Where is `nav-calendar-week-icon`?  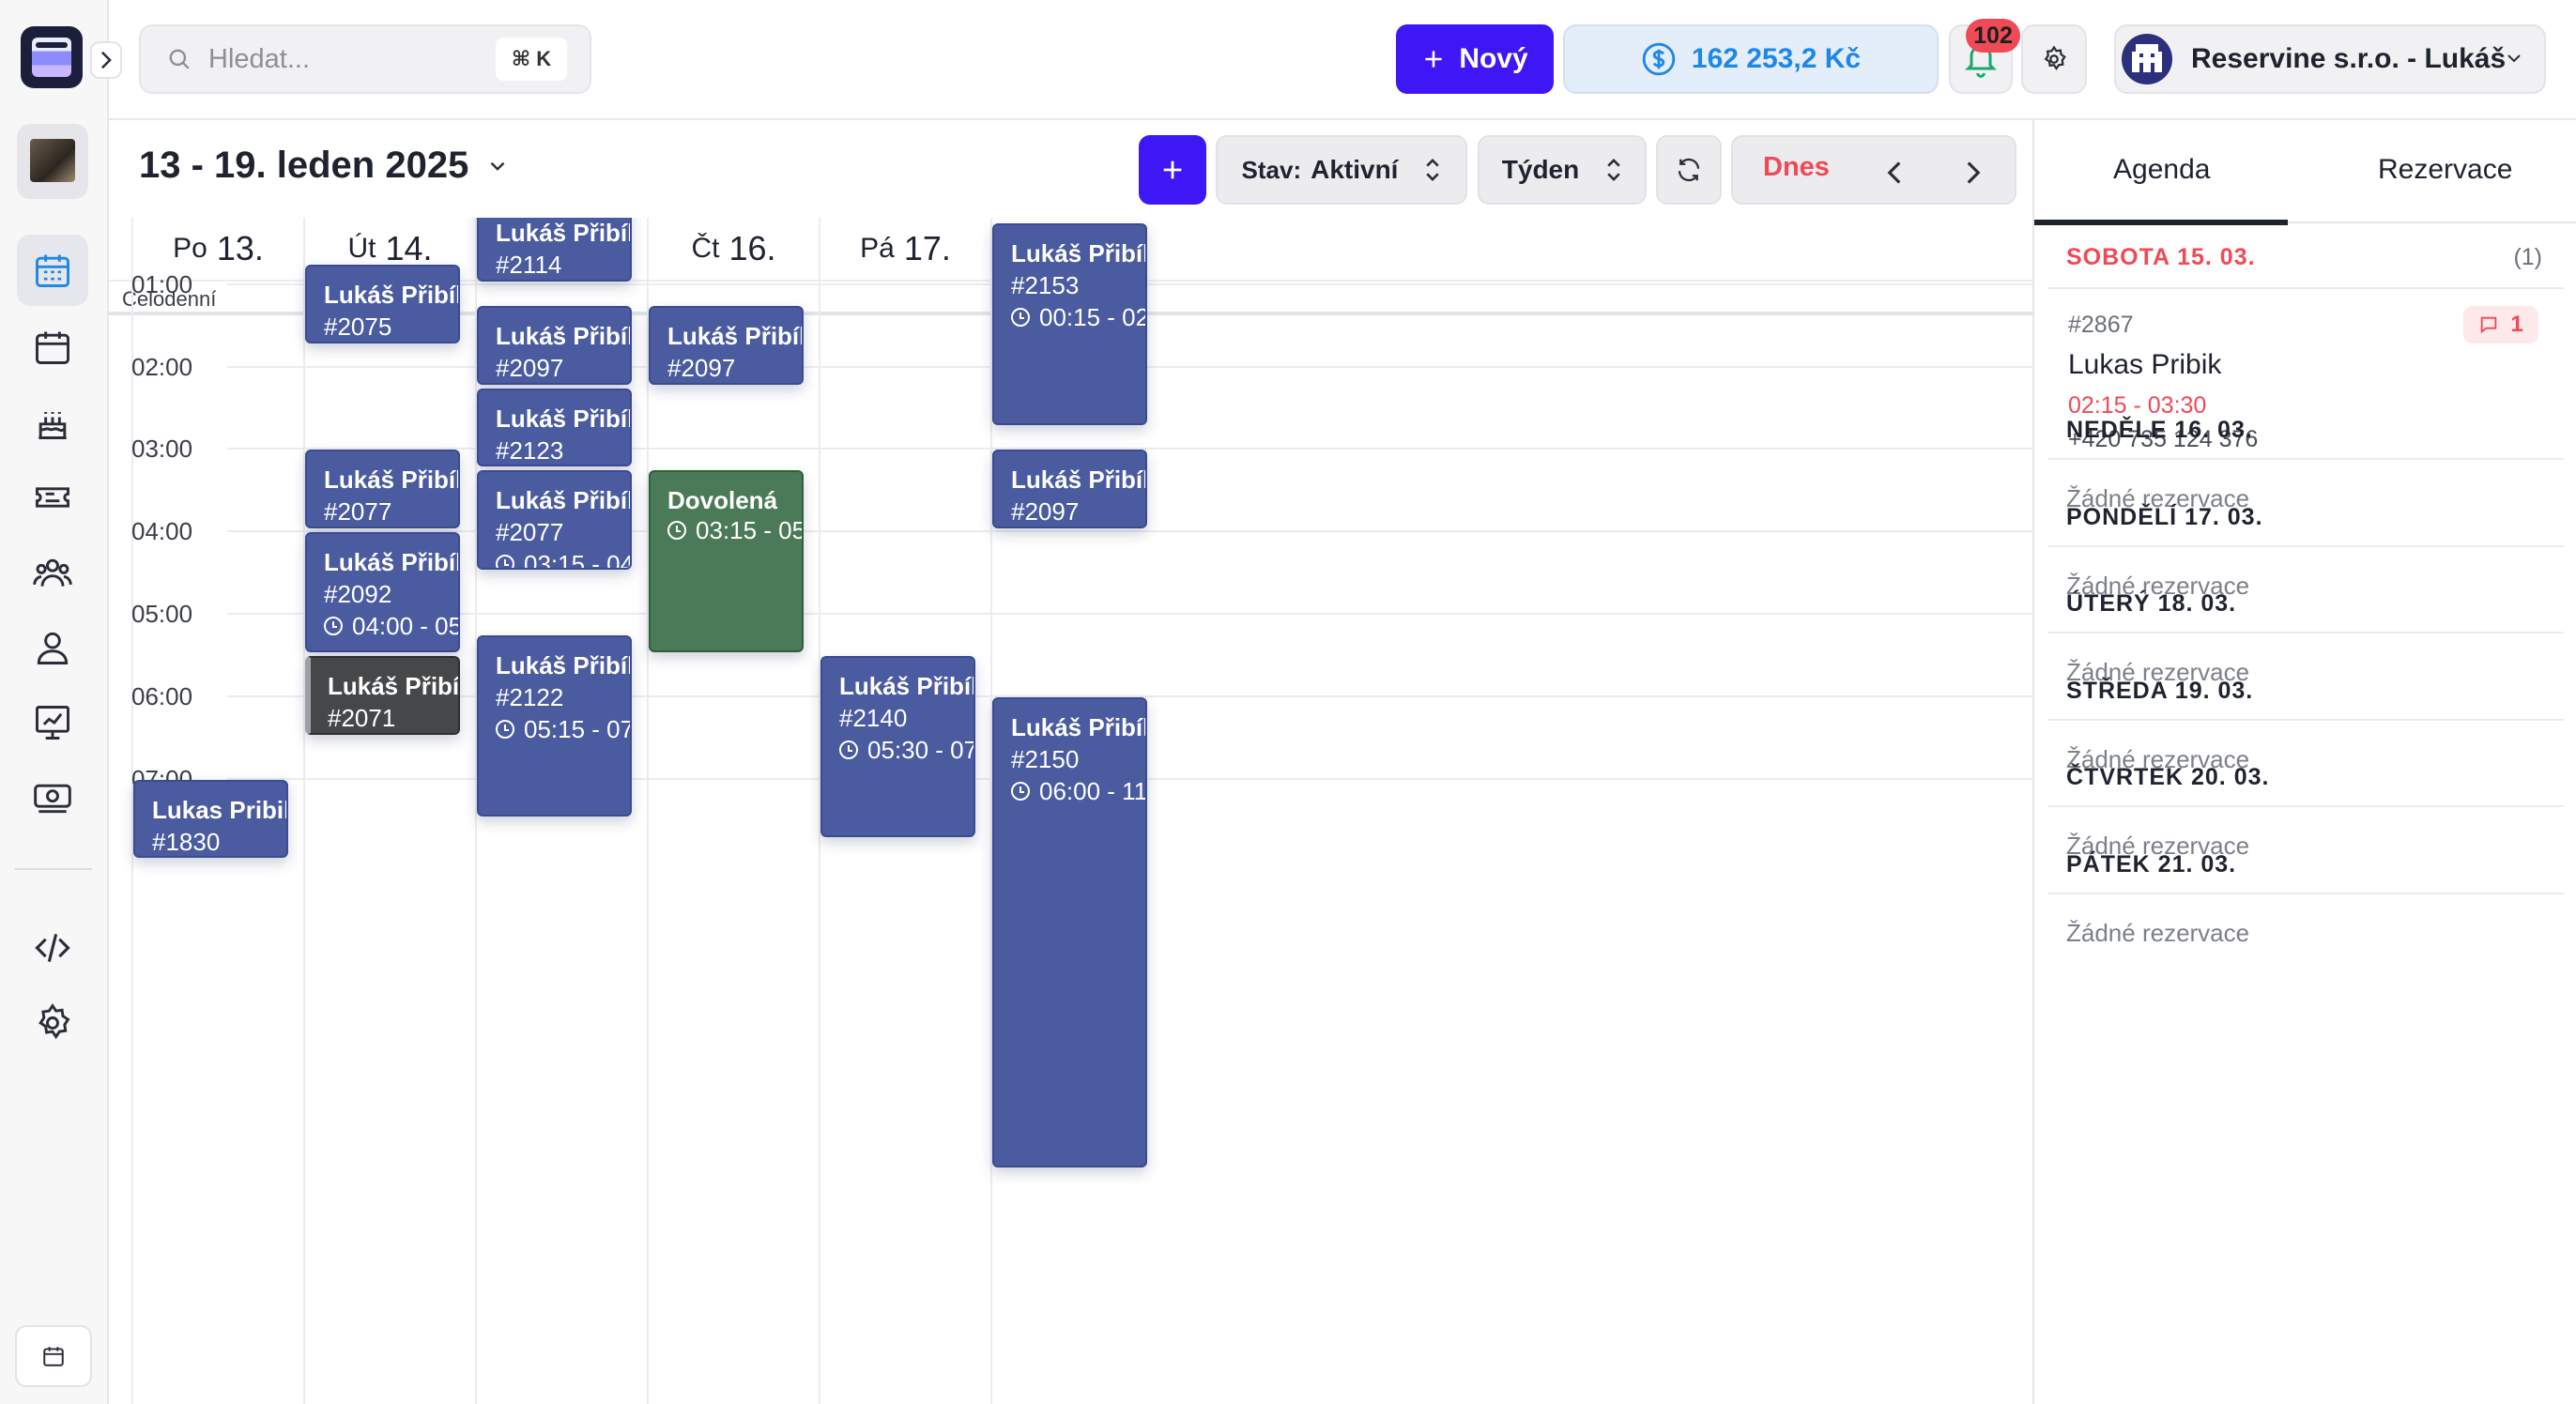 nav-calendar-week-icon is located at coordinates (53, 270).